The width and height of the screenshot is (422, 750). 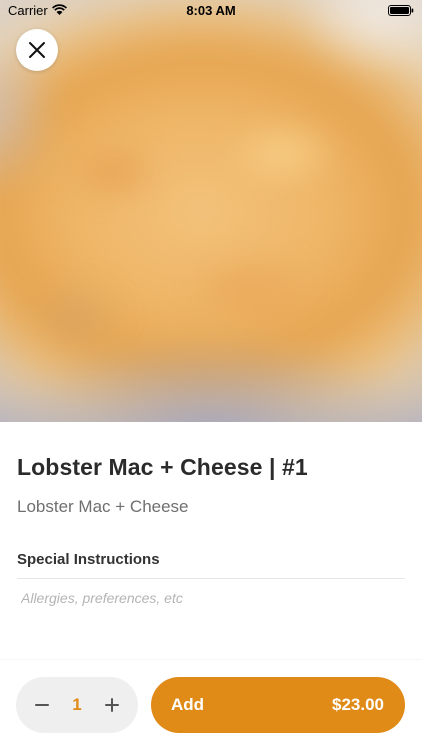 What do you see at coordinates (88, 559) in the screenshot?
I see `special-instructions-label: Special Instructions` at bounding box center [88, 559].